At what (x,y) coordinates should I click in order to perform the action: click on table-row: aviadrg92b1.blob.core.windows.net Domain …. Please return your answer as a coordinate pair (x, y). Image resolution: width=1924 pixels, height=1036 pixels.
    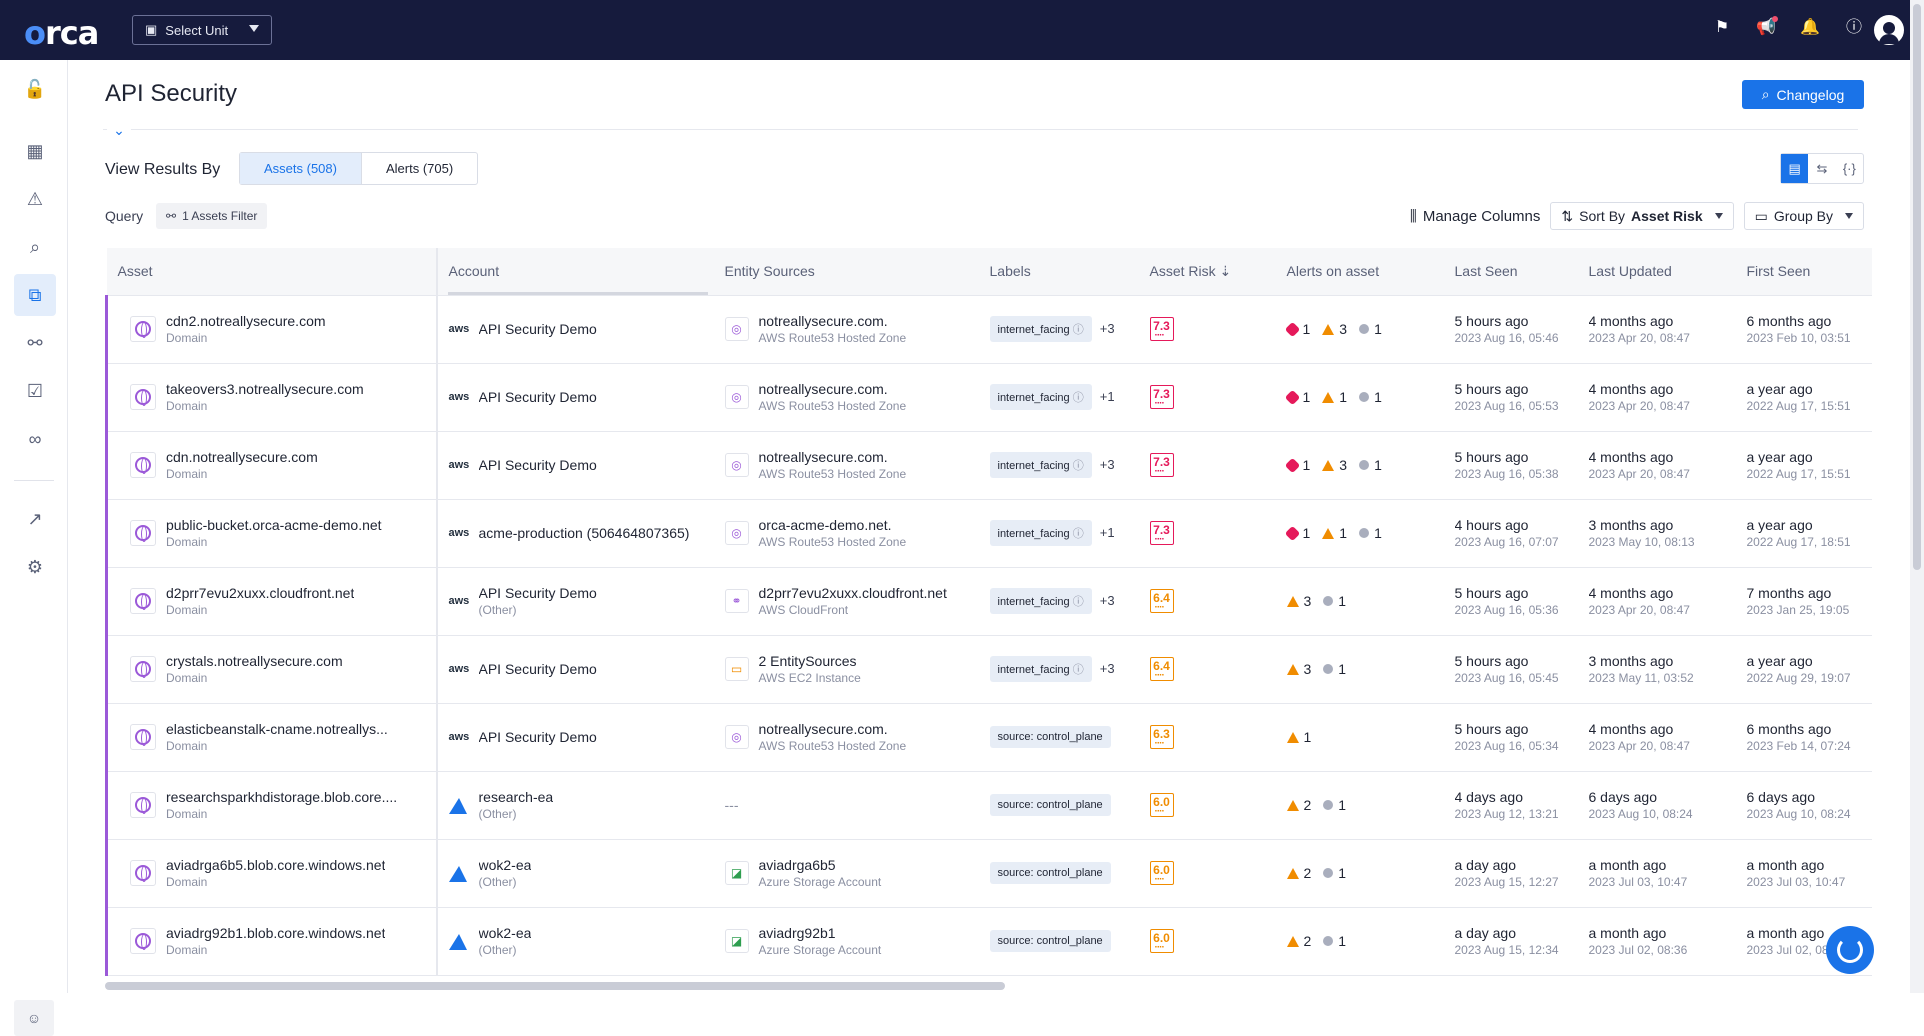
    Looking at the image, I should click on (988, 941).